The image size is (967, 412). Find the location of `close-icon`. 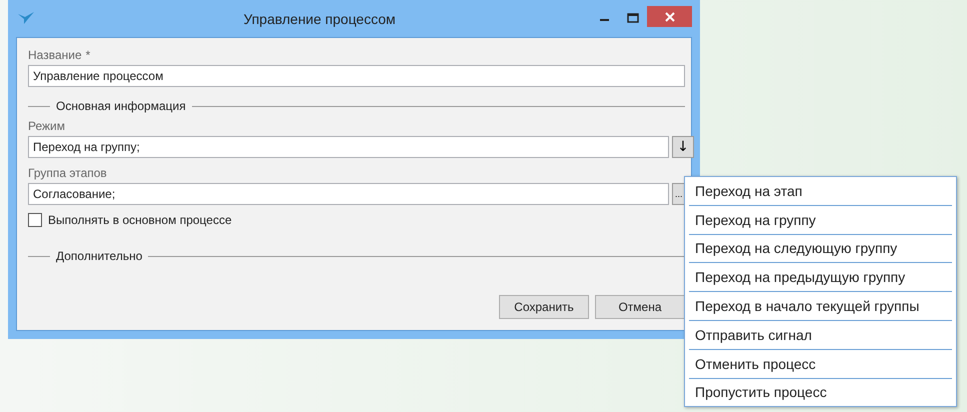

close-icon is located at coordinates (669, 17).